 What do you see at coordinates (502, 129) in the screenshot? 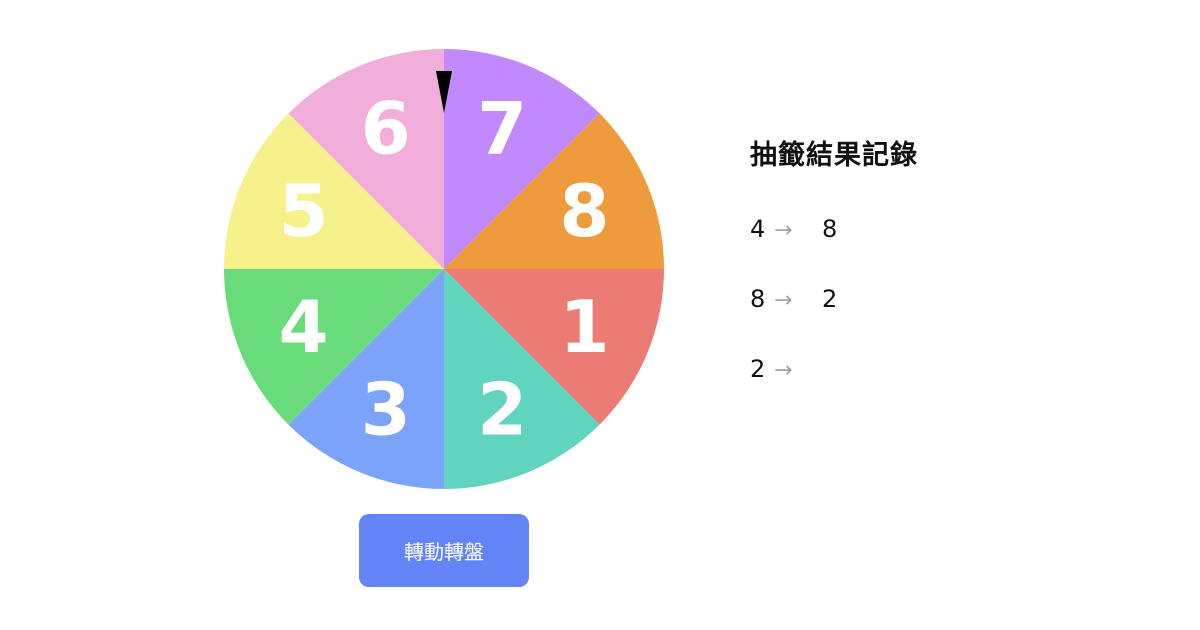
I see `wheel-segment-label: 7` at bounding box center [502, 129].